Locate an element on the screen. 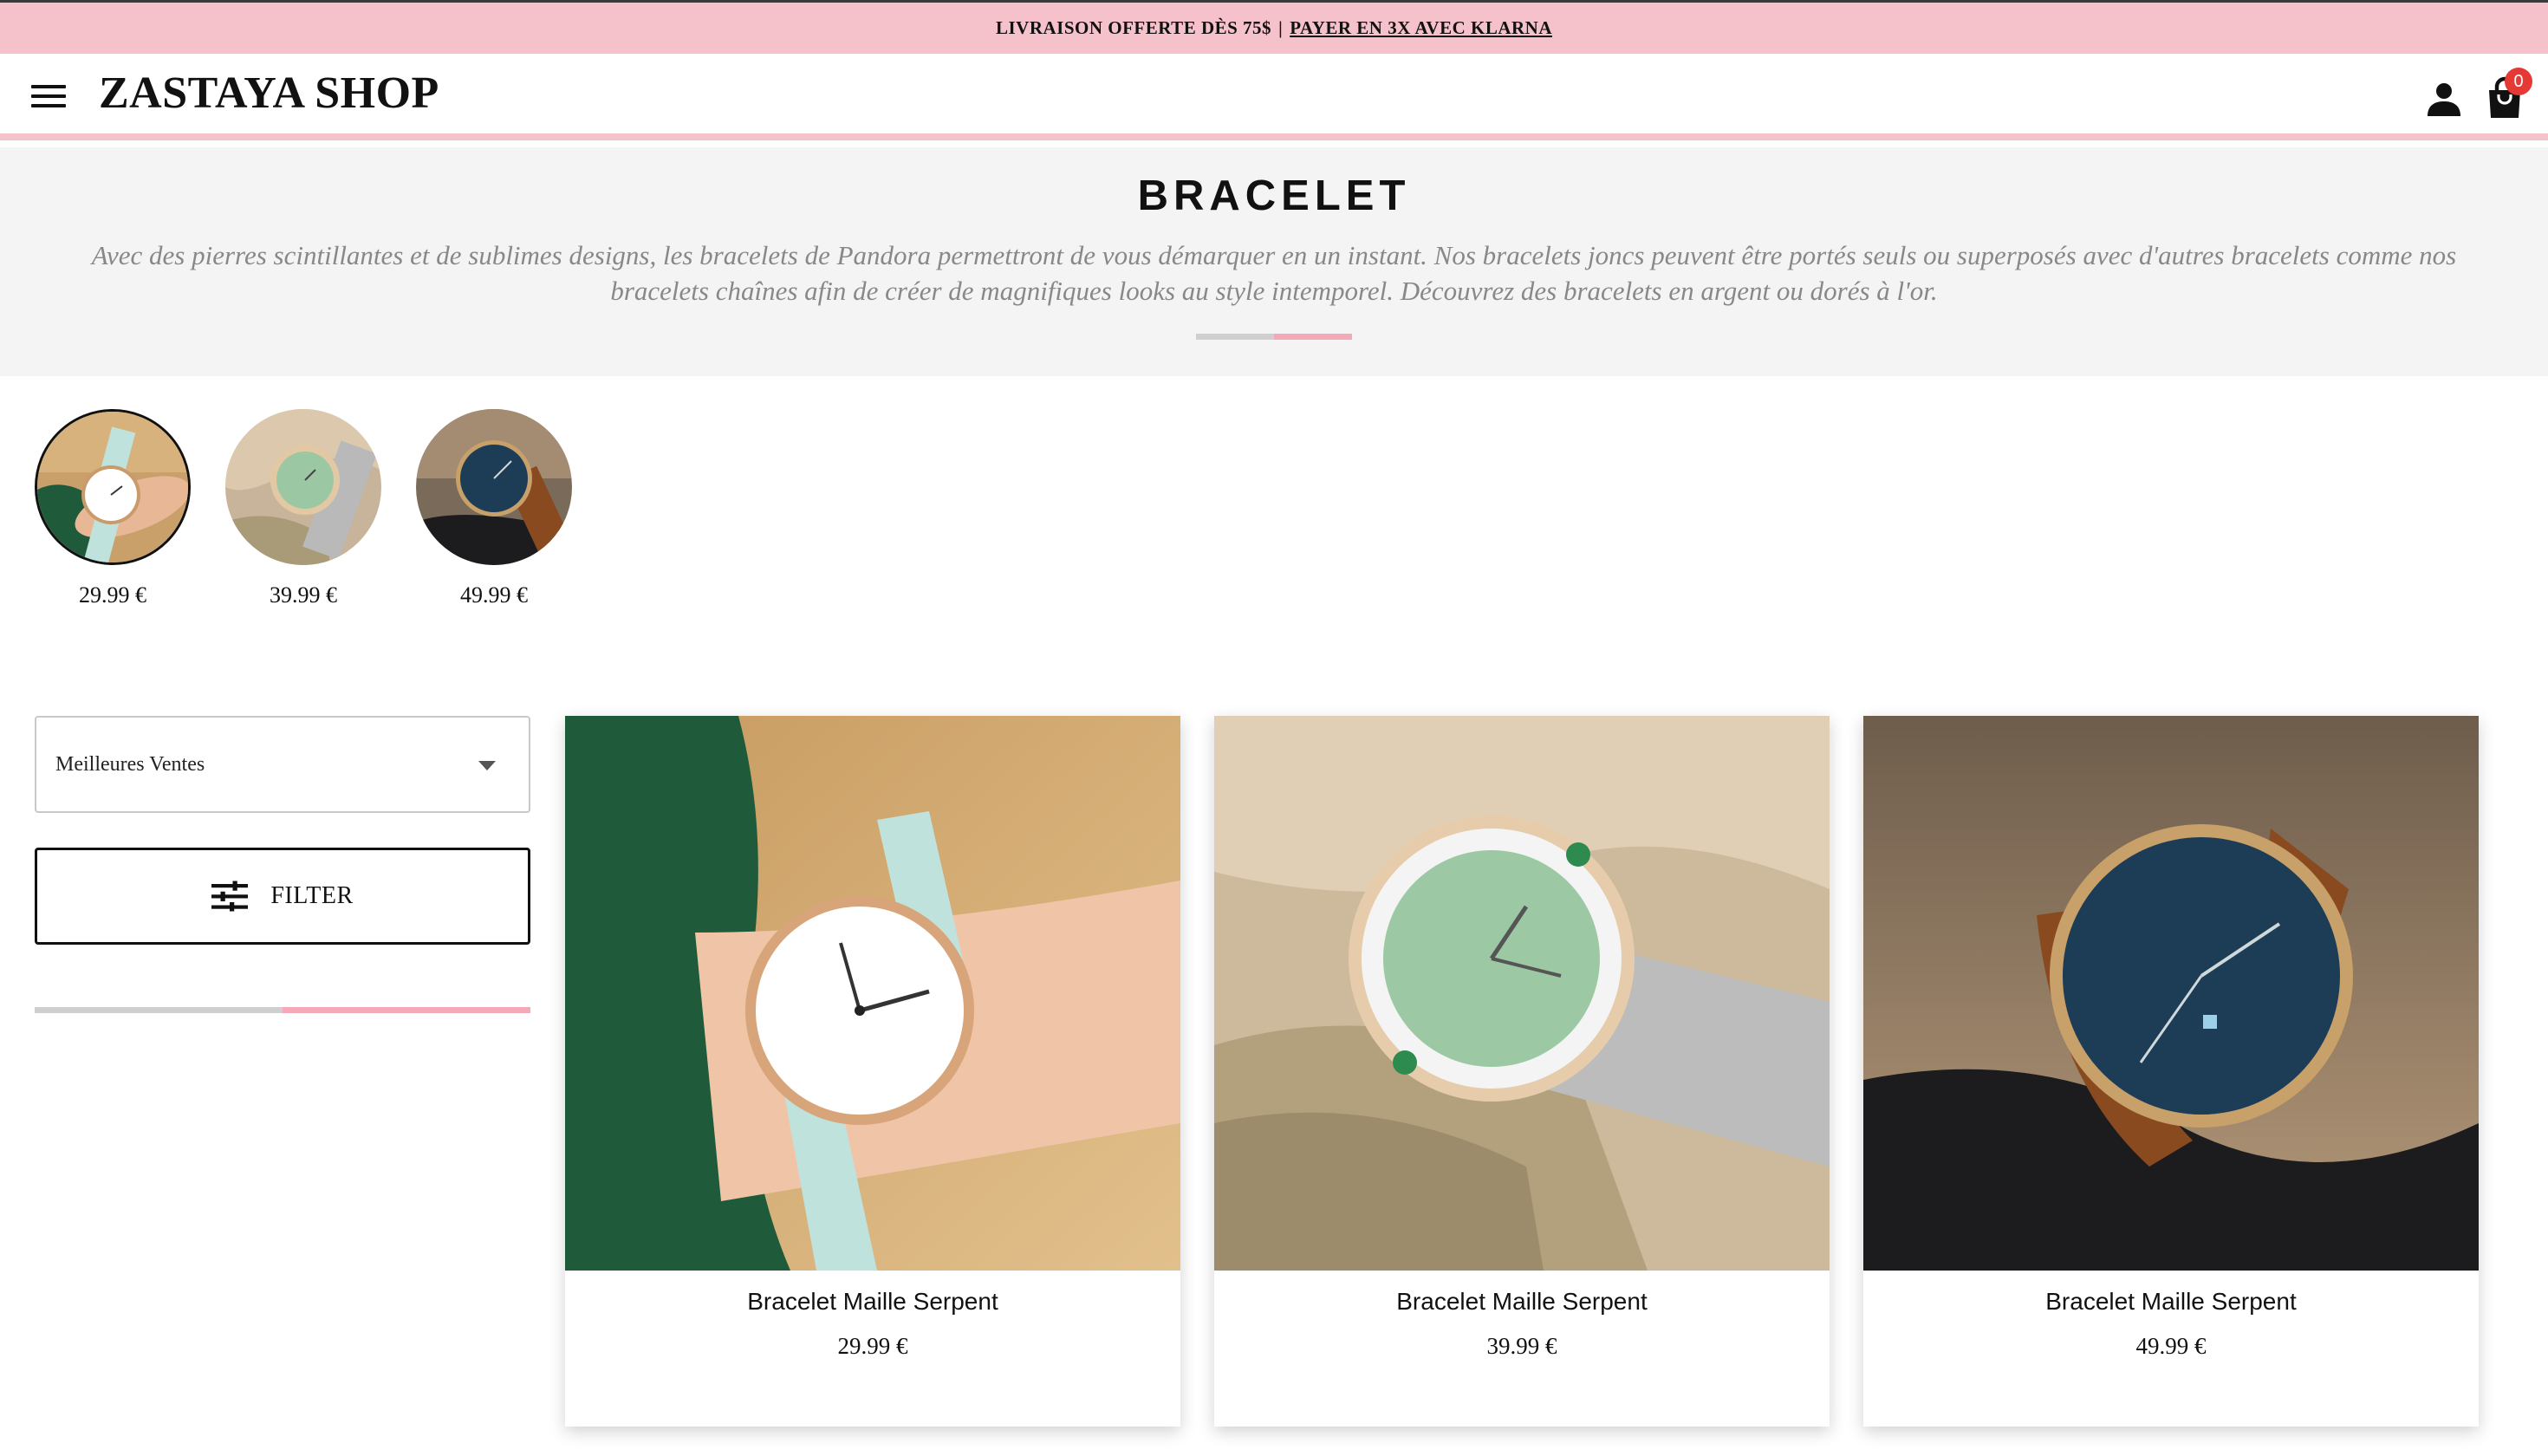 Image resolution: width=2548 pixels, height=1456 pixels. product-price: 29.99 € is located at coordinates (872, 1346).